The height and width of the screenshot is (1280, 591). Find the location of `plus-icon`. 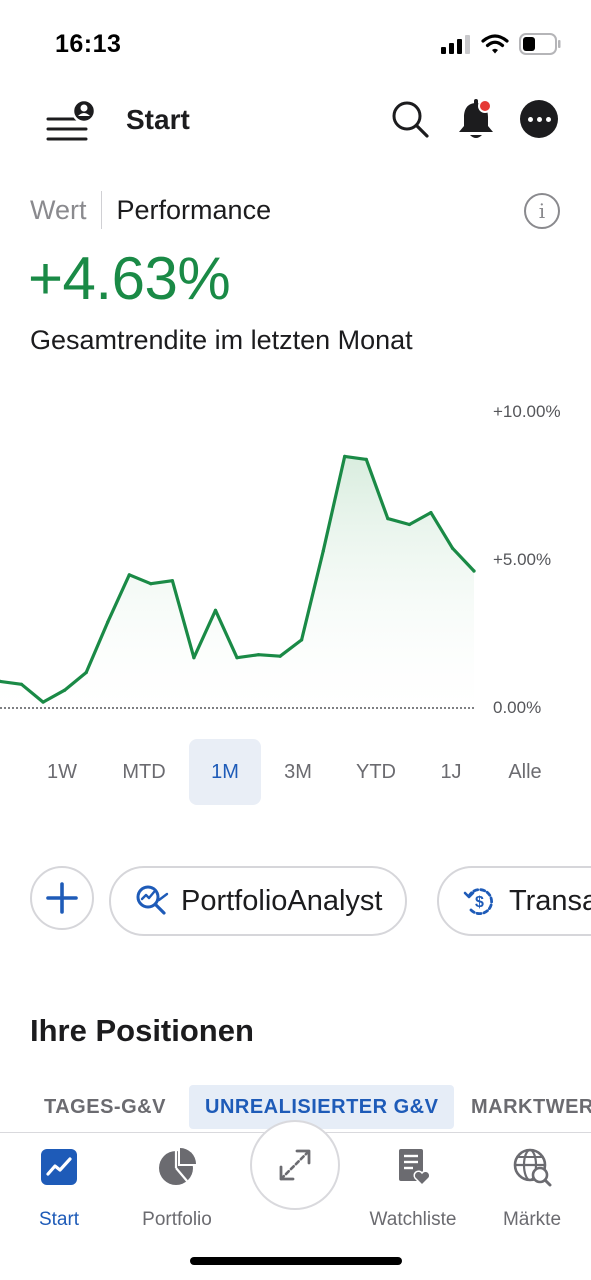

plus-icon is located at coordinates (62, 898).